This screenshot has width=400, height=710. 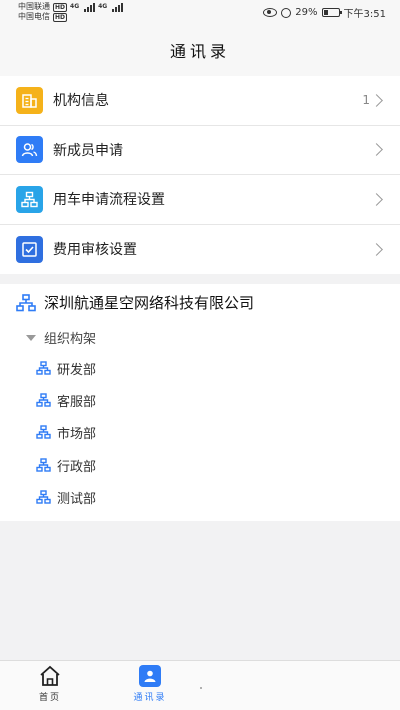 I want to click on dept-item: 研发部, so click(x=66, y=368).